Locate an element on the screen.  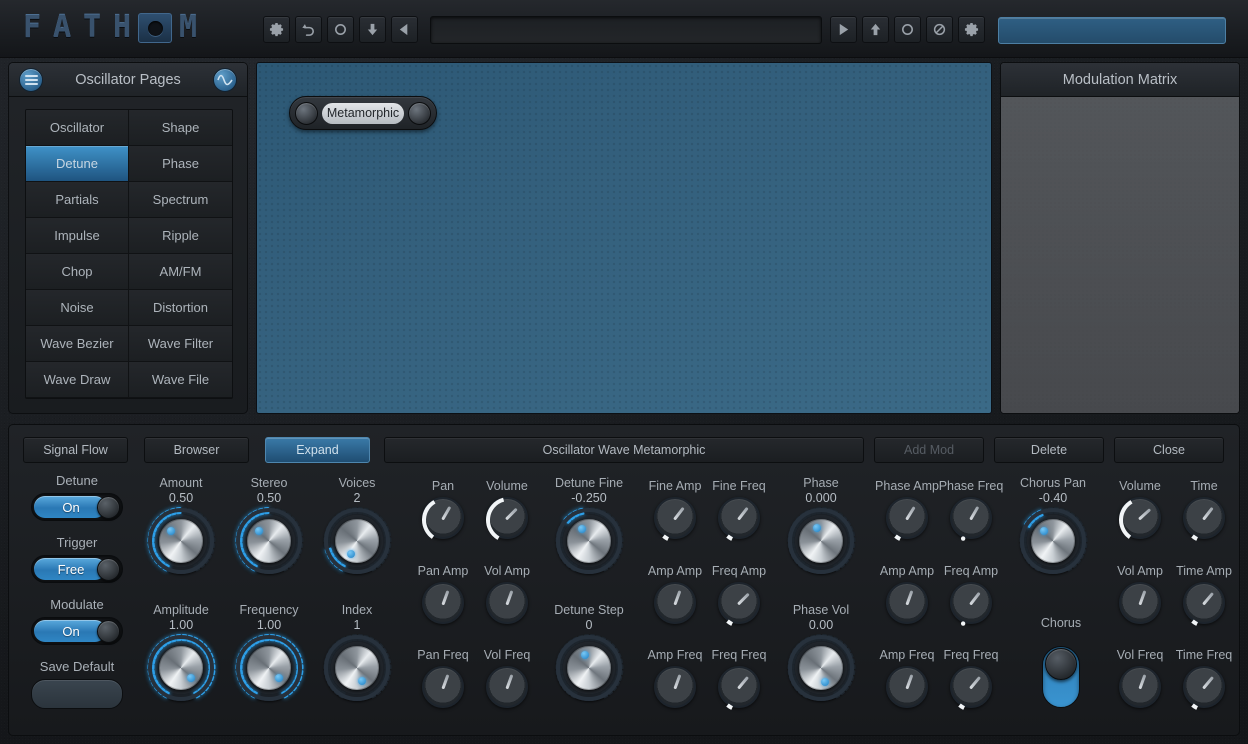
knob-vol-freq-2: Vol Freq is located at coordinates (1140, 678).